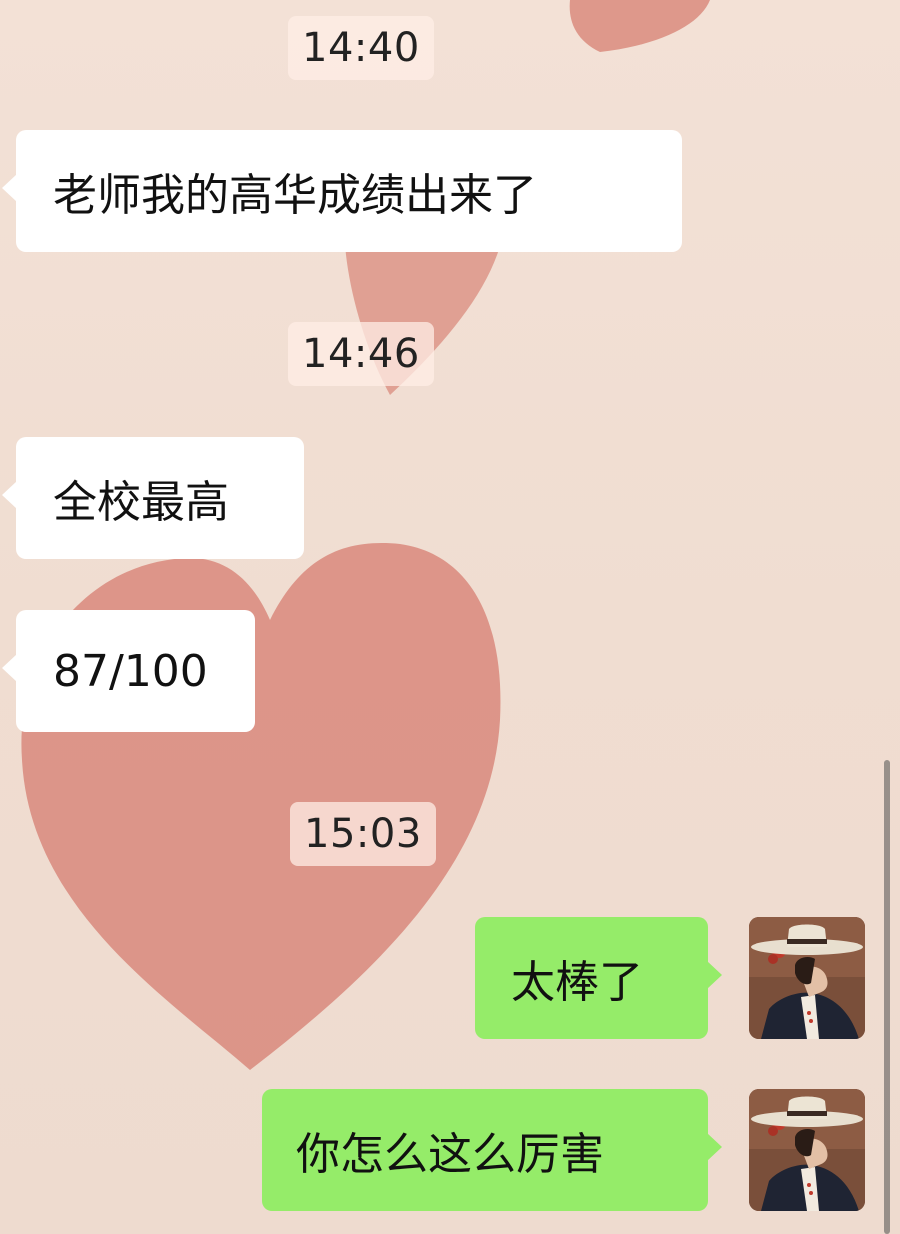 The image size is (900, 1234). I want to click on message-text: 老师我的高华成绩出来了, so click(295, 195).